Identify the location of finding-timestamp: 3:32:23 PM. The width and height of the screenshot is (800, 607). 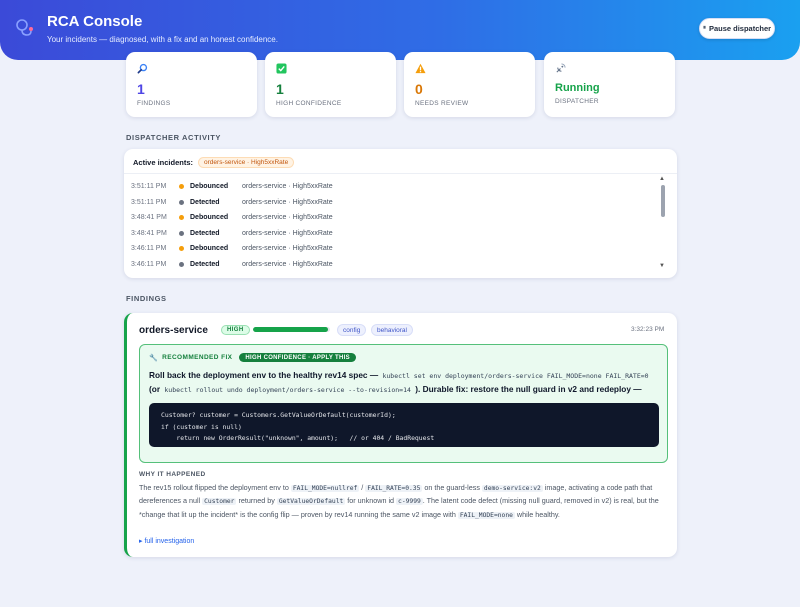
(648, 329).